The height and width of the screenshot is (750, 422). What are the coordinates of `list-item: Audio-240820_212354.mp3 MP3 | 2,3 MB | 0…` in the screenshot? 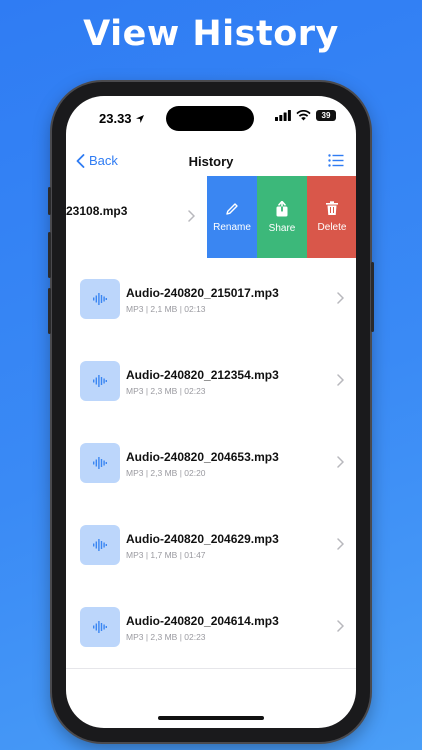 It's located at (211, 381).